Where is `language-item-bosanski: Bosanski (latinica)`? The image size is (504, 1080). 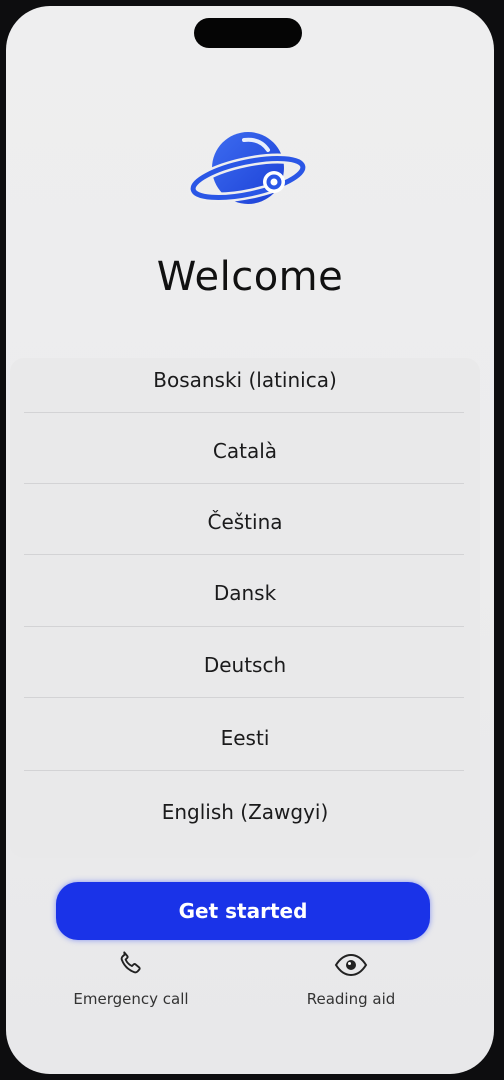 language-item-bosanski: Bosanski (latinica) is located at coordinates (245, 380).